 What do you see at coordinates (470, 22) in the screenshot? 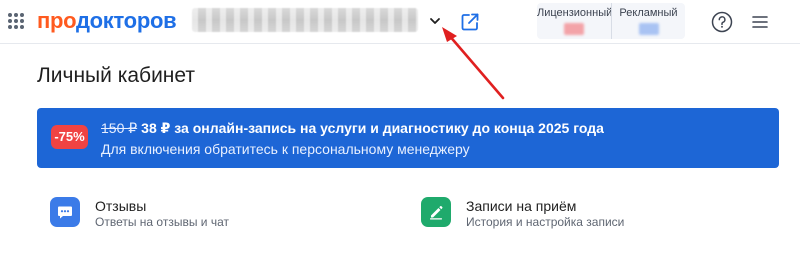
I see `external-link-icon` at bounding box center [470, 22].